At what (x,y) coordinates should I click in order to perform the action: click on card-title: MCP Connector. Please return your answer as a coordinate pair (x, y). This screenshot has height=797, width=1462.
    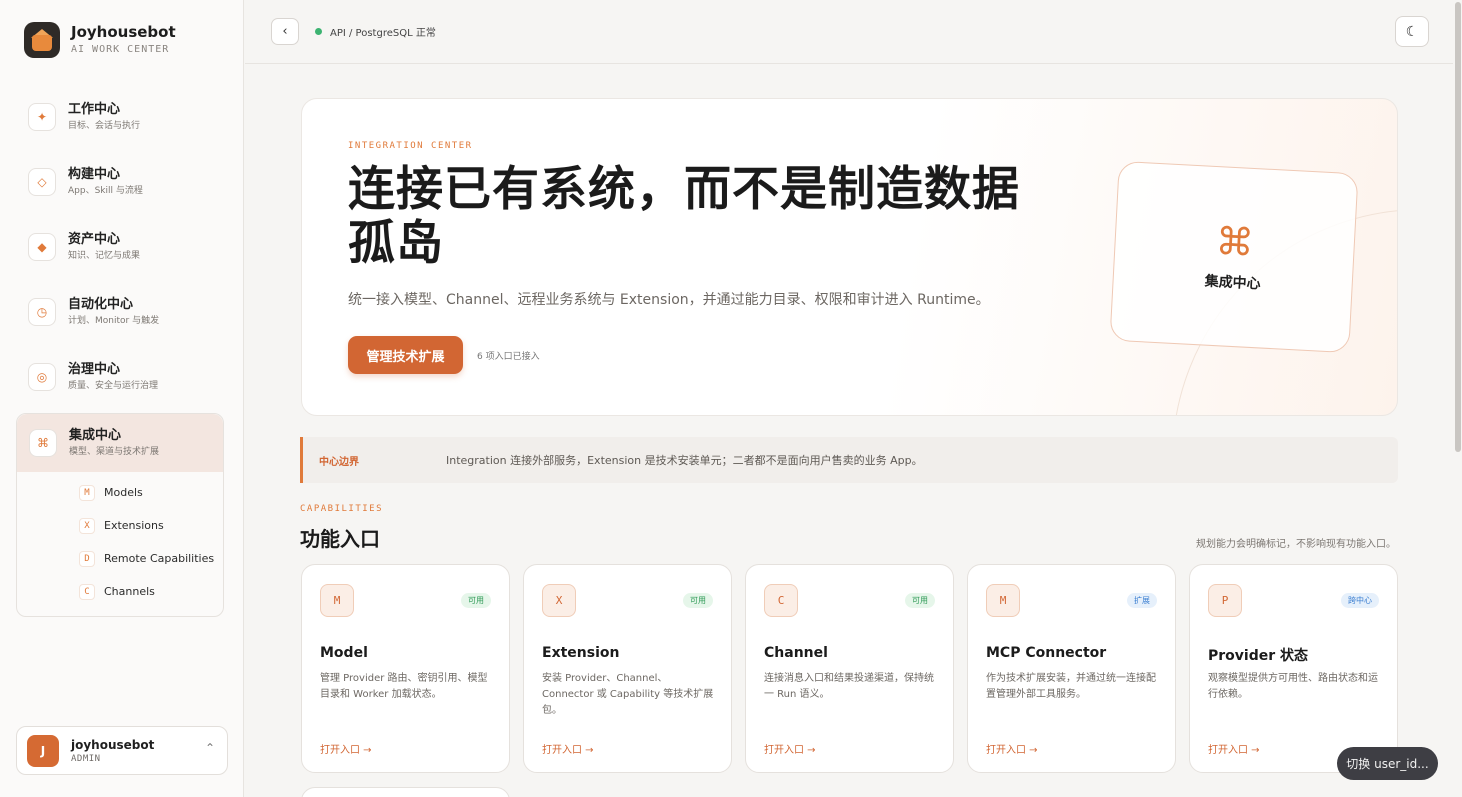
    Looking at the image, I should click on (1046, 653).